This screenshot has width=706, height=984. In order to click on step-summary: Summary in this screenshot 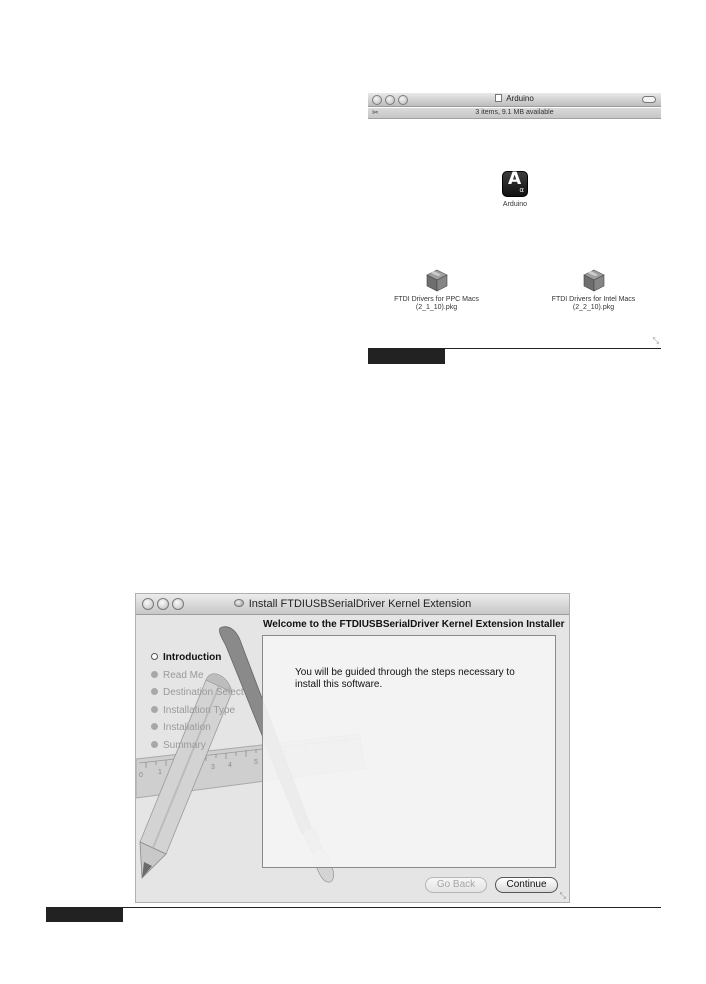, I will do `click(197, 749)`.